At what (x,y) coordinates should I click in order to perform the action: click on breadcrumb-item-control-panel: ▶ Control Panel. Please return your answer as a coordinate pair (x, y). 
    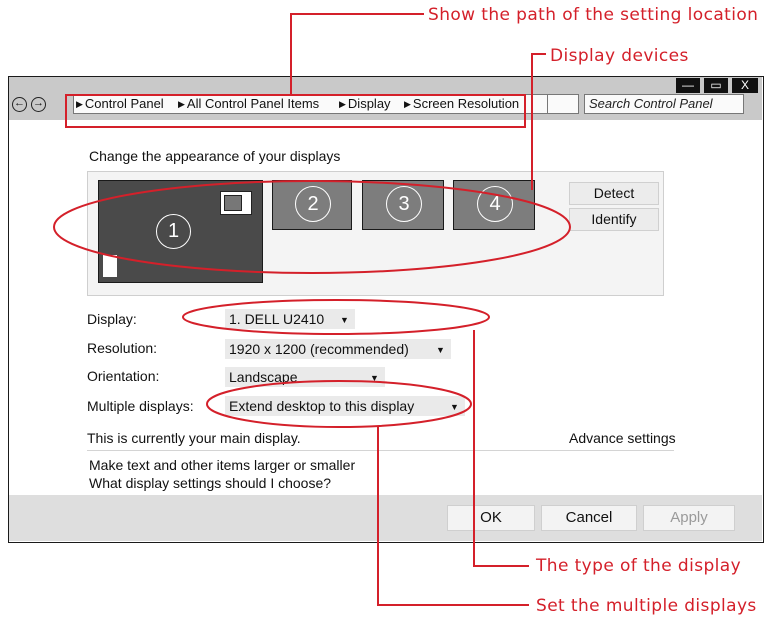
    Looking at the image, I should click on (120, 104).